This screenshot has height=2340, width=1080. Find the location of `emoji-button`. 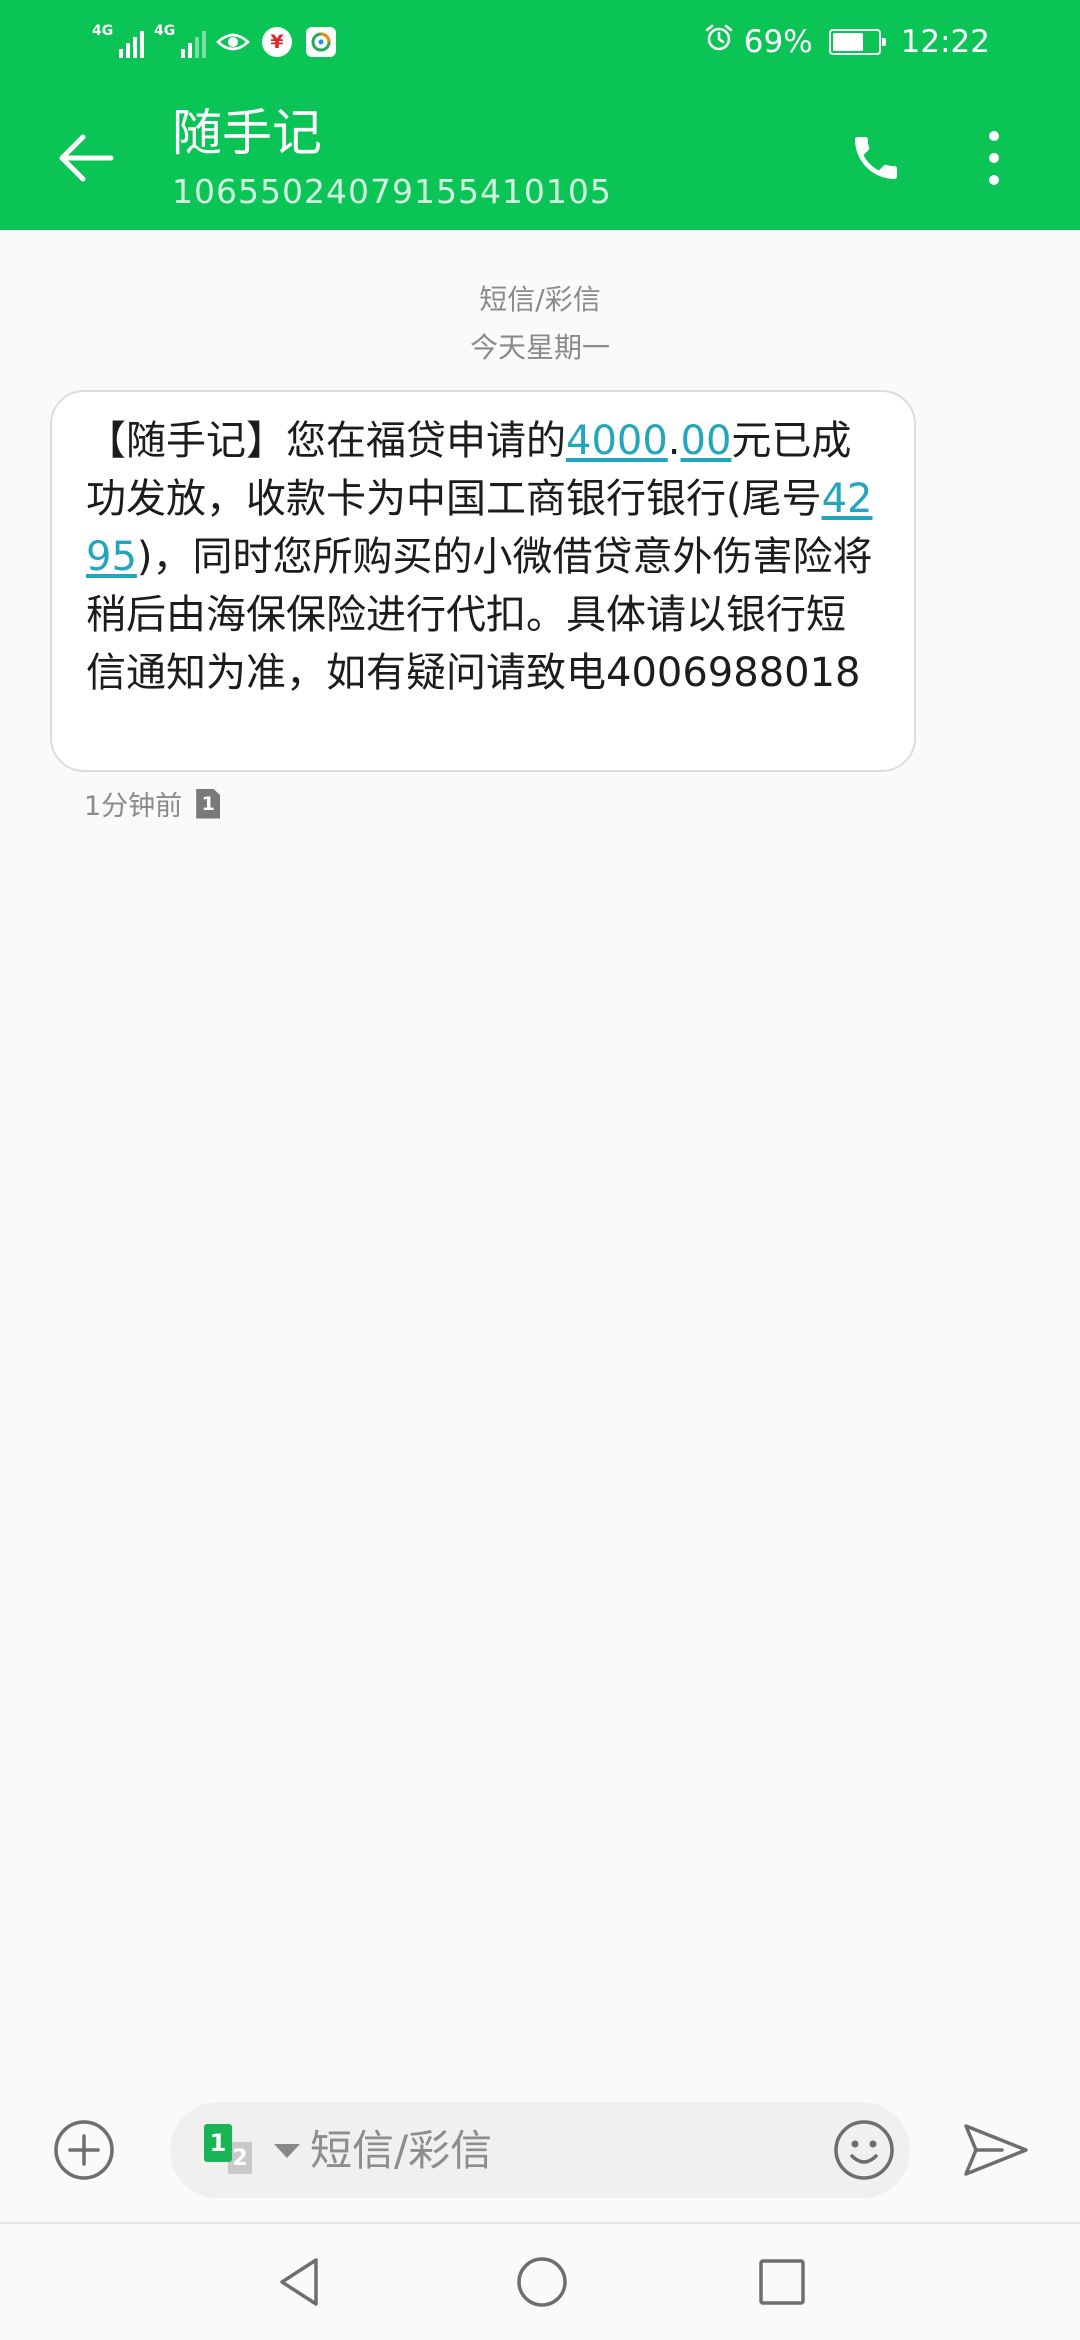

emoji-button is located at coordinates (864, 2150).